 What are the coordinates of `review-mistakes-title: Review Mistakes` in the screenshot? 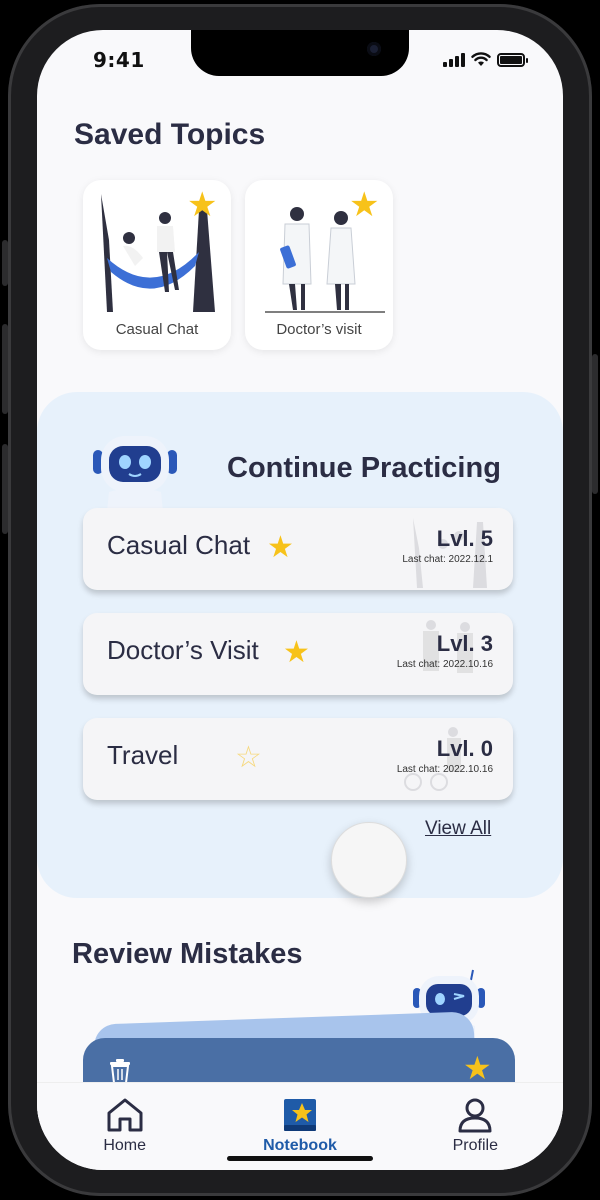 It's located at (187, 954).